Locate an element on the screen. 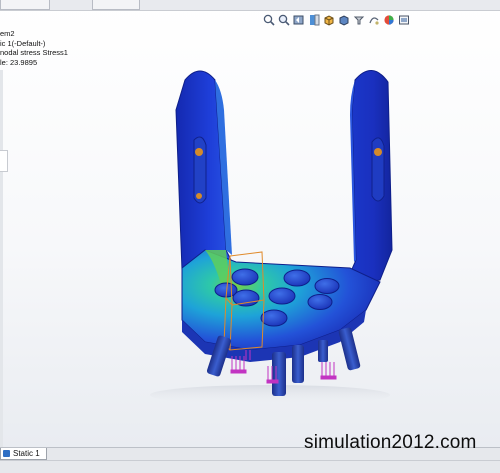 This screenshot has width=500, height=473. watermark-text: simulation2012.com is located at coordinates (390, 442).